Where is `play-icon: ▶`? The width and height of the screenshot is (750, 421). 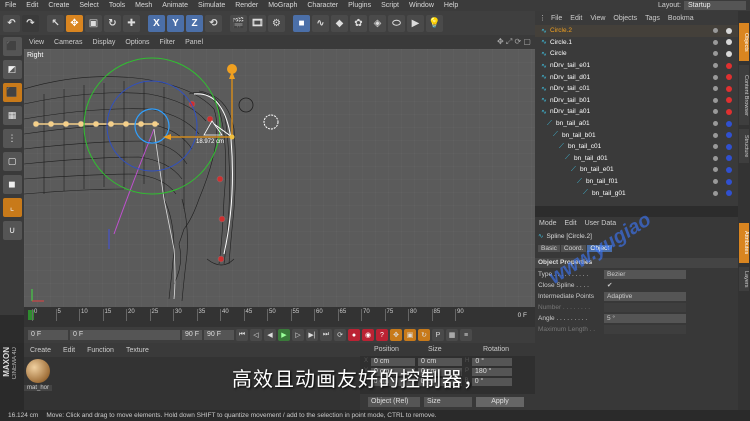
play-icon: ▶ is located at coordinates (284, 335).